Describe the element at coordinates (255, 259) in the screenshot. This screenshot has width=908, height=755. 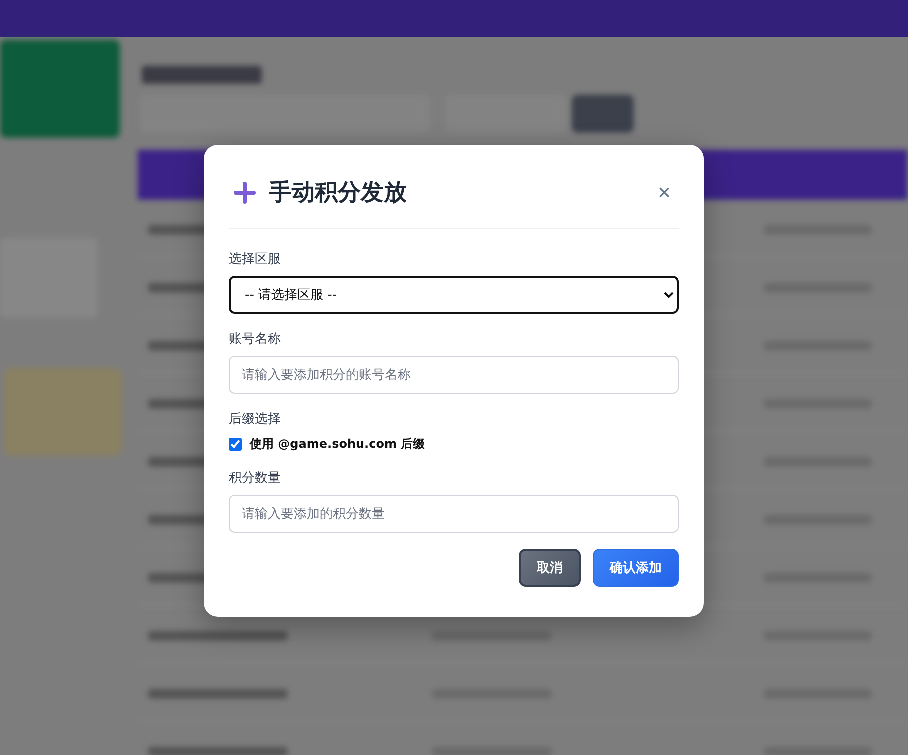
I see `field-label: 选择区服` at that location.